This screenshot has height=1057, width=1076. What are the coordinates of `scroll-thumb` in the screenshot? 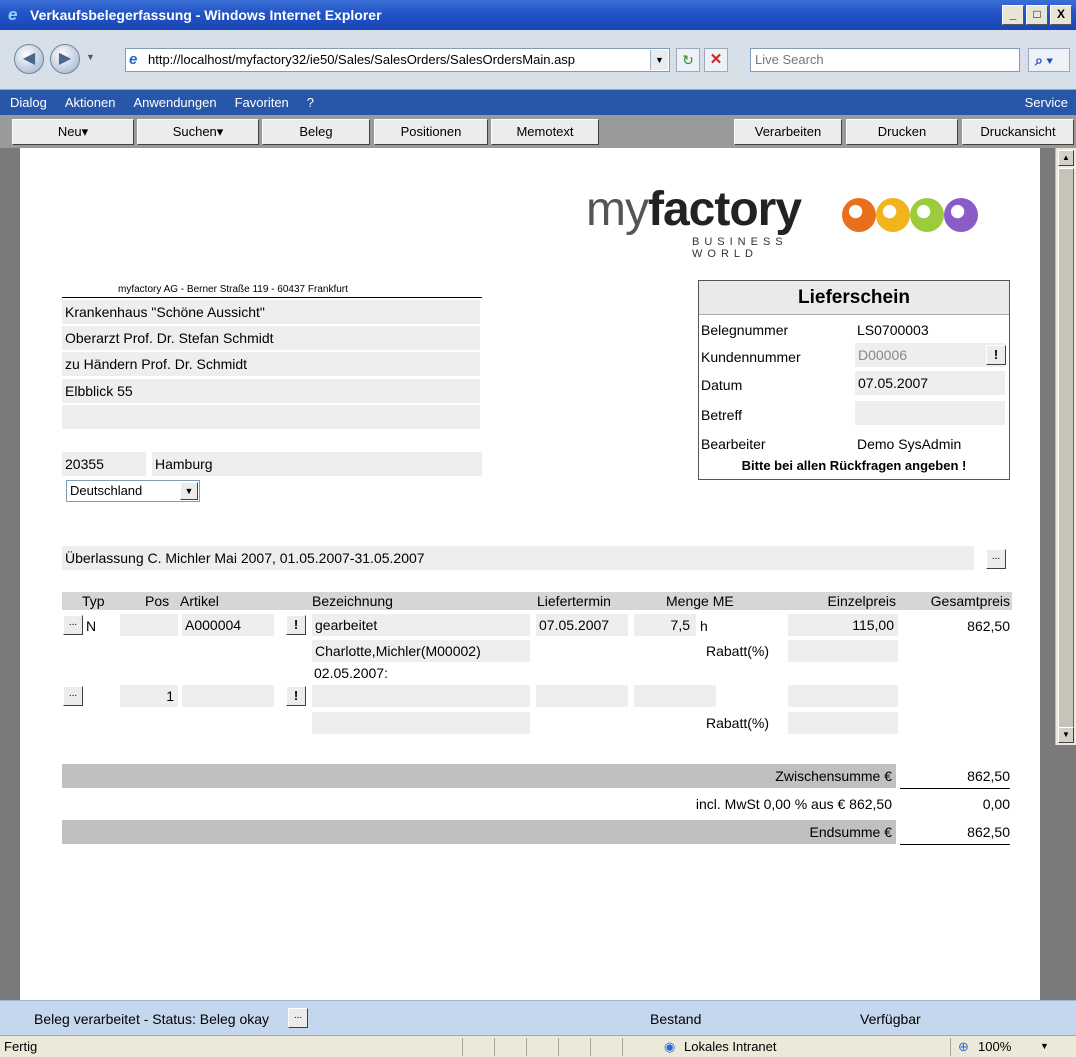 It's located at (1066, 448).